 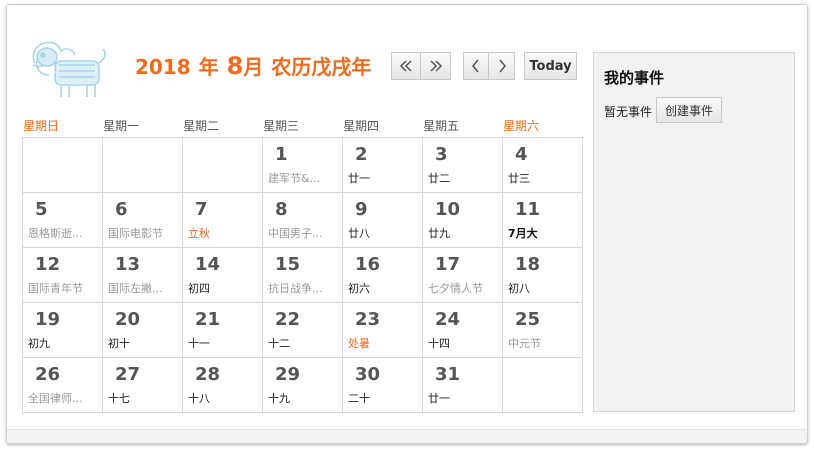 What do you see at coordinates (455, 288) in the screenshot?
I see `holiday-label: 七夕情人节` at bounding box center [455, 288].